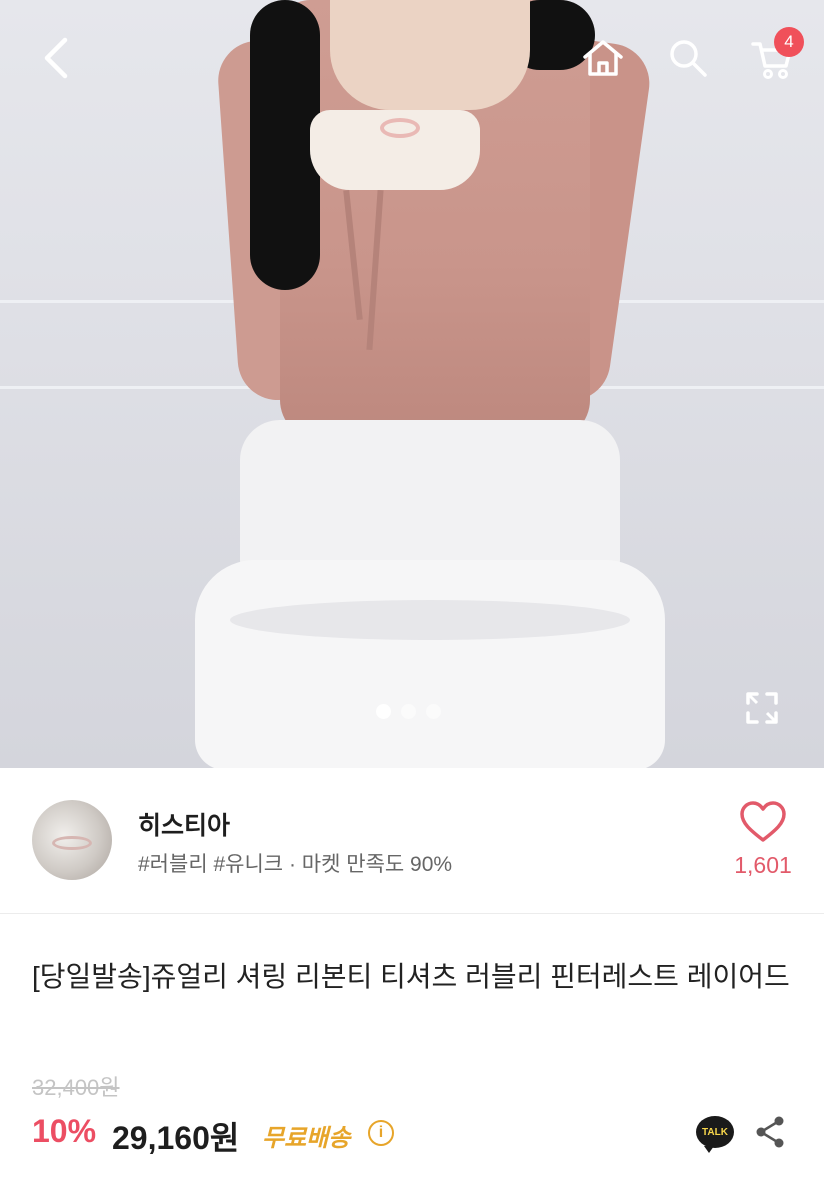  Describe the element at coordinates (176, 1138) in the screenshot. I see `sale-price: 29,160원` at that location.